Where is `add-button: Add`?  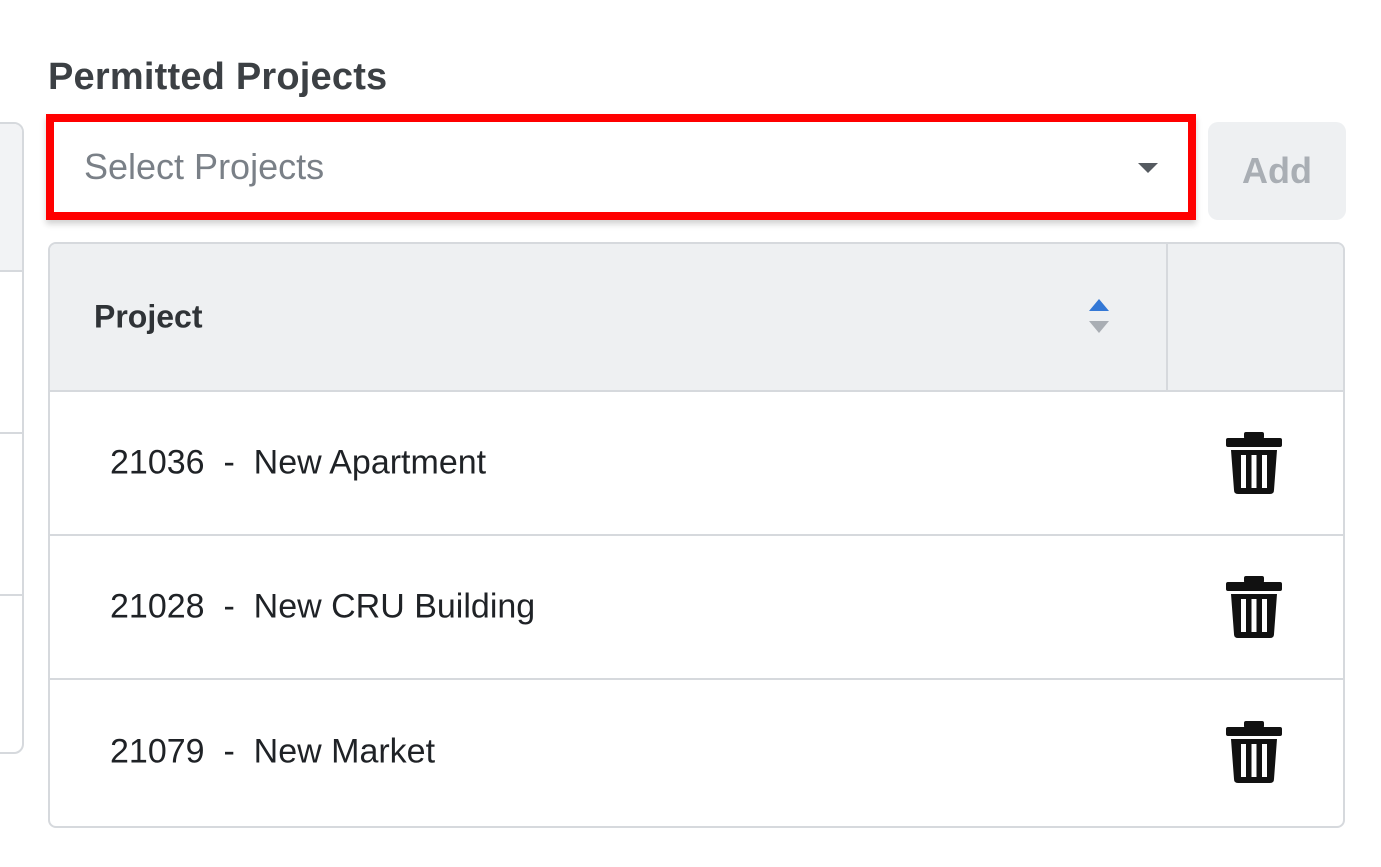
add-button: Add is located at coordinates (1277, 171).